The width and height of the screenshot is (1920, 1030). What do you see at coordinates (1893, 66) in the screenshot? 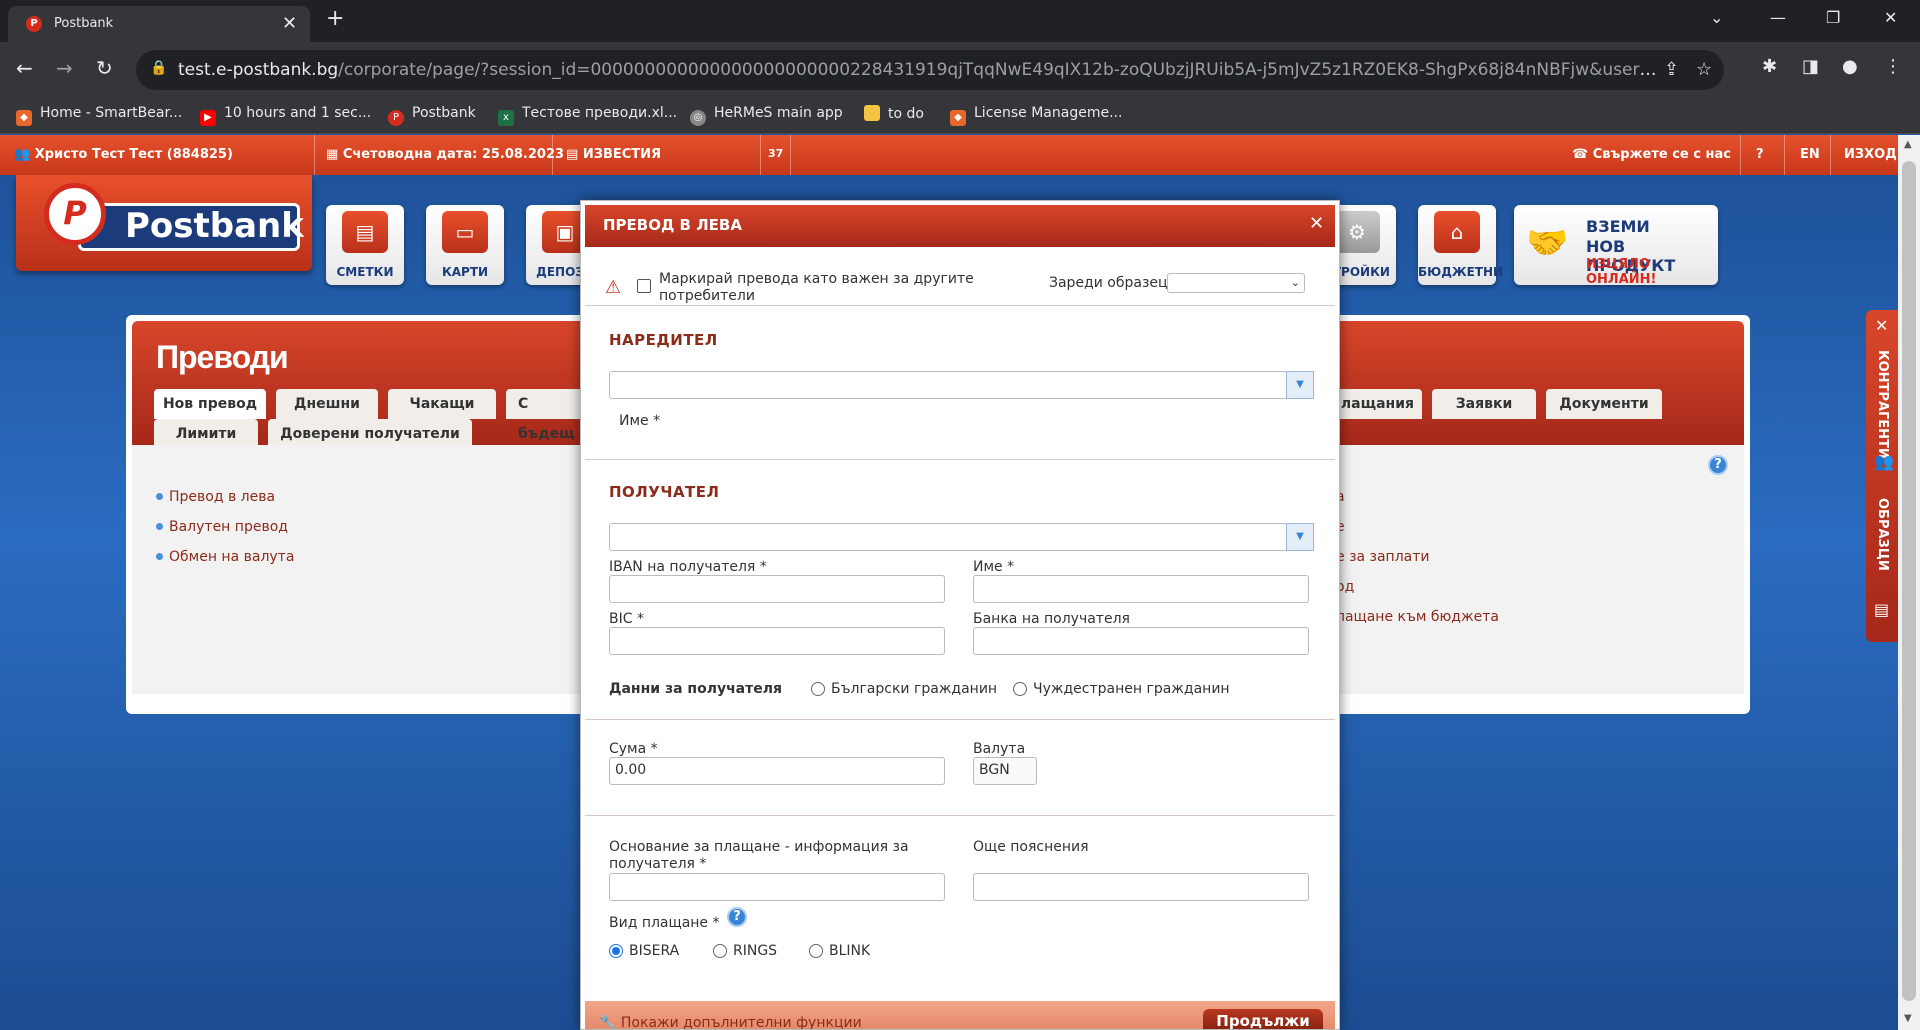
I see `menu-icon: ⋮` at bounding box center [1893, 66].